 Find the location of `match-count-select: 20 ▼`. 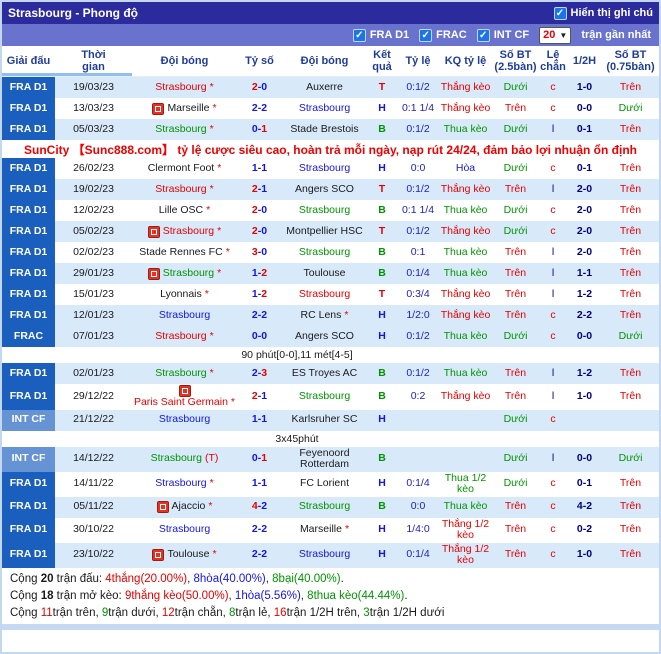

match-count-select: 20 ▼ is located at coordinates (555, 35).